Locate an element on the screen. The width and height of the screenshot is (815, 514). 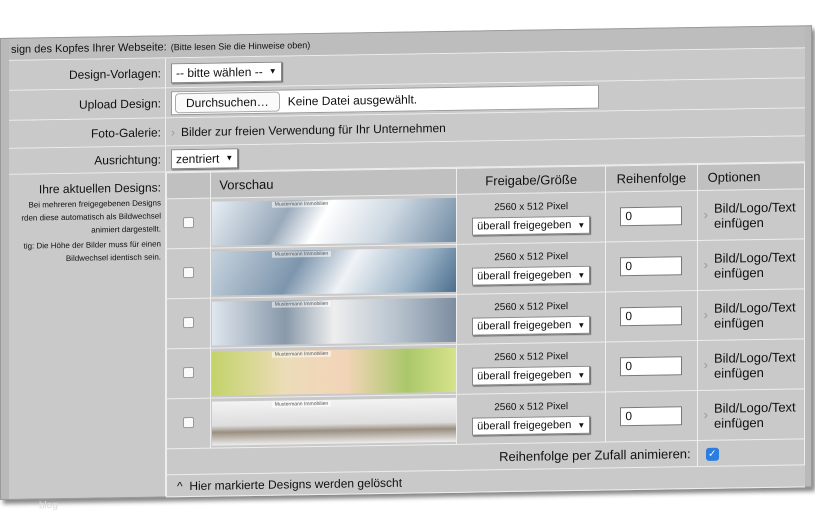
designs-title: Ihre aktuellen Designs: is located at coordinates (99, 188).